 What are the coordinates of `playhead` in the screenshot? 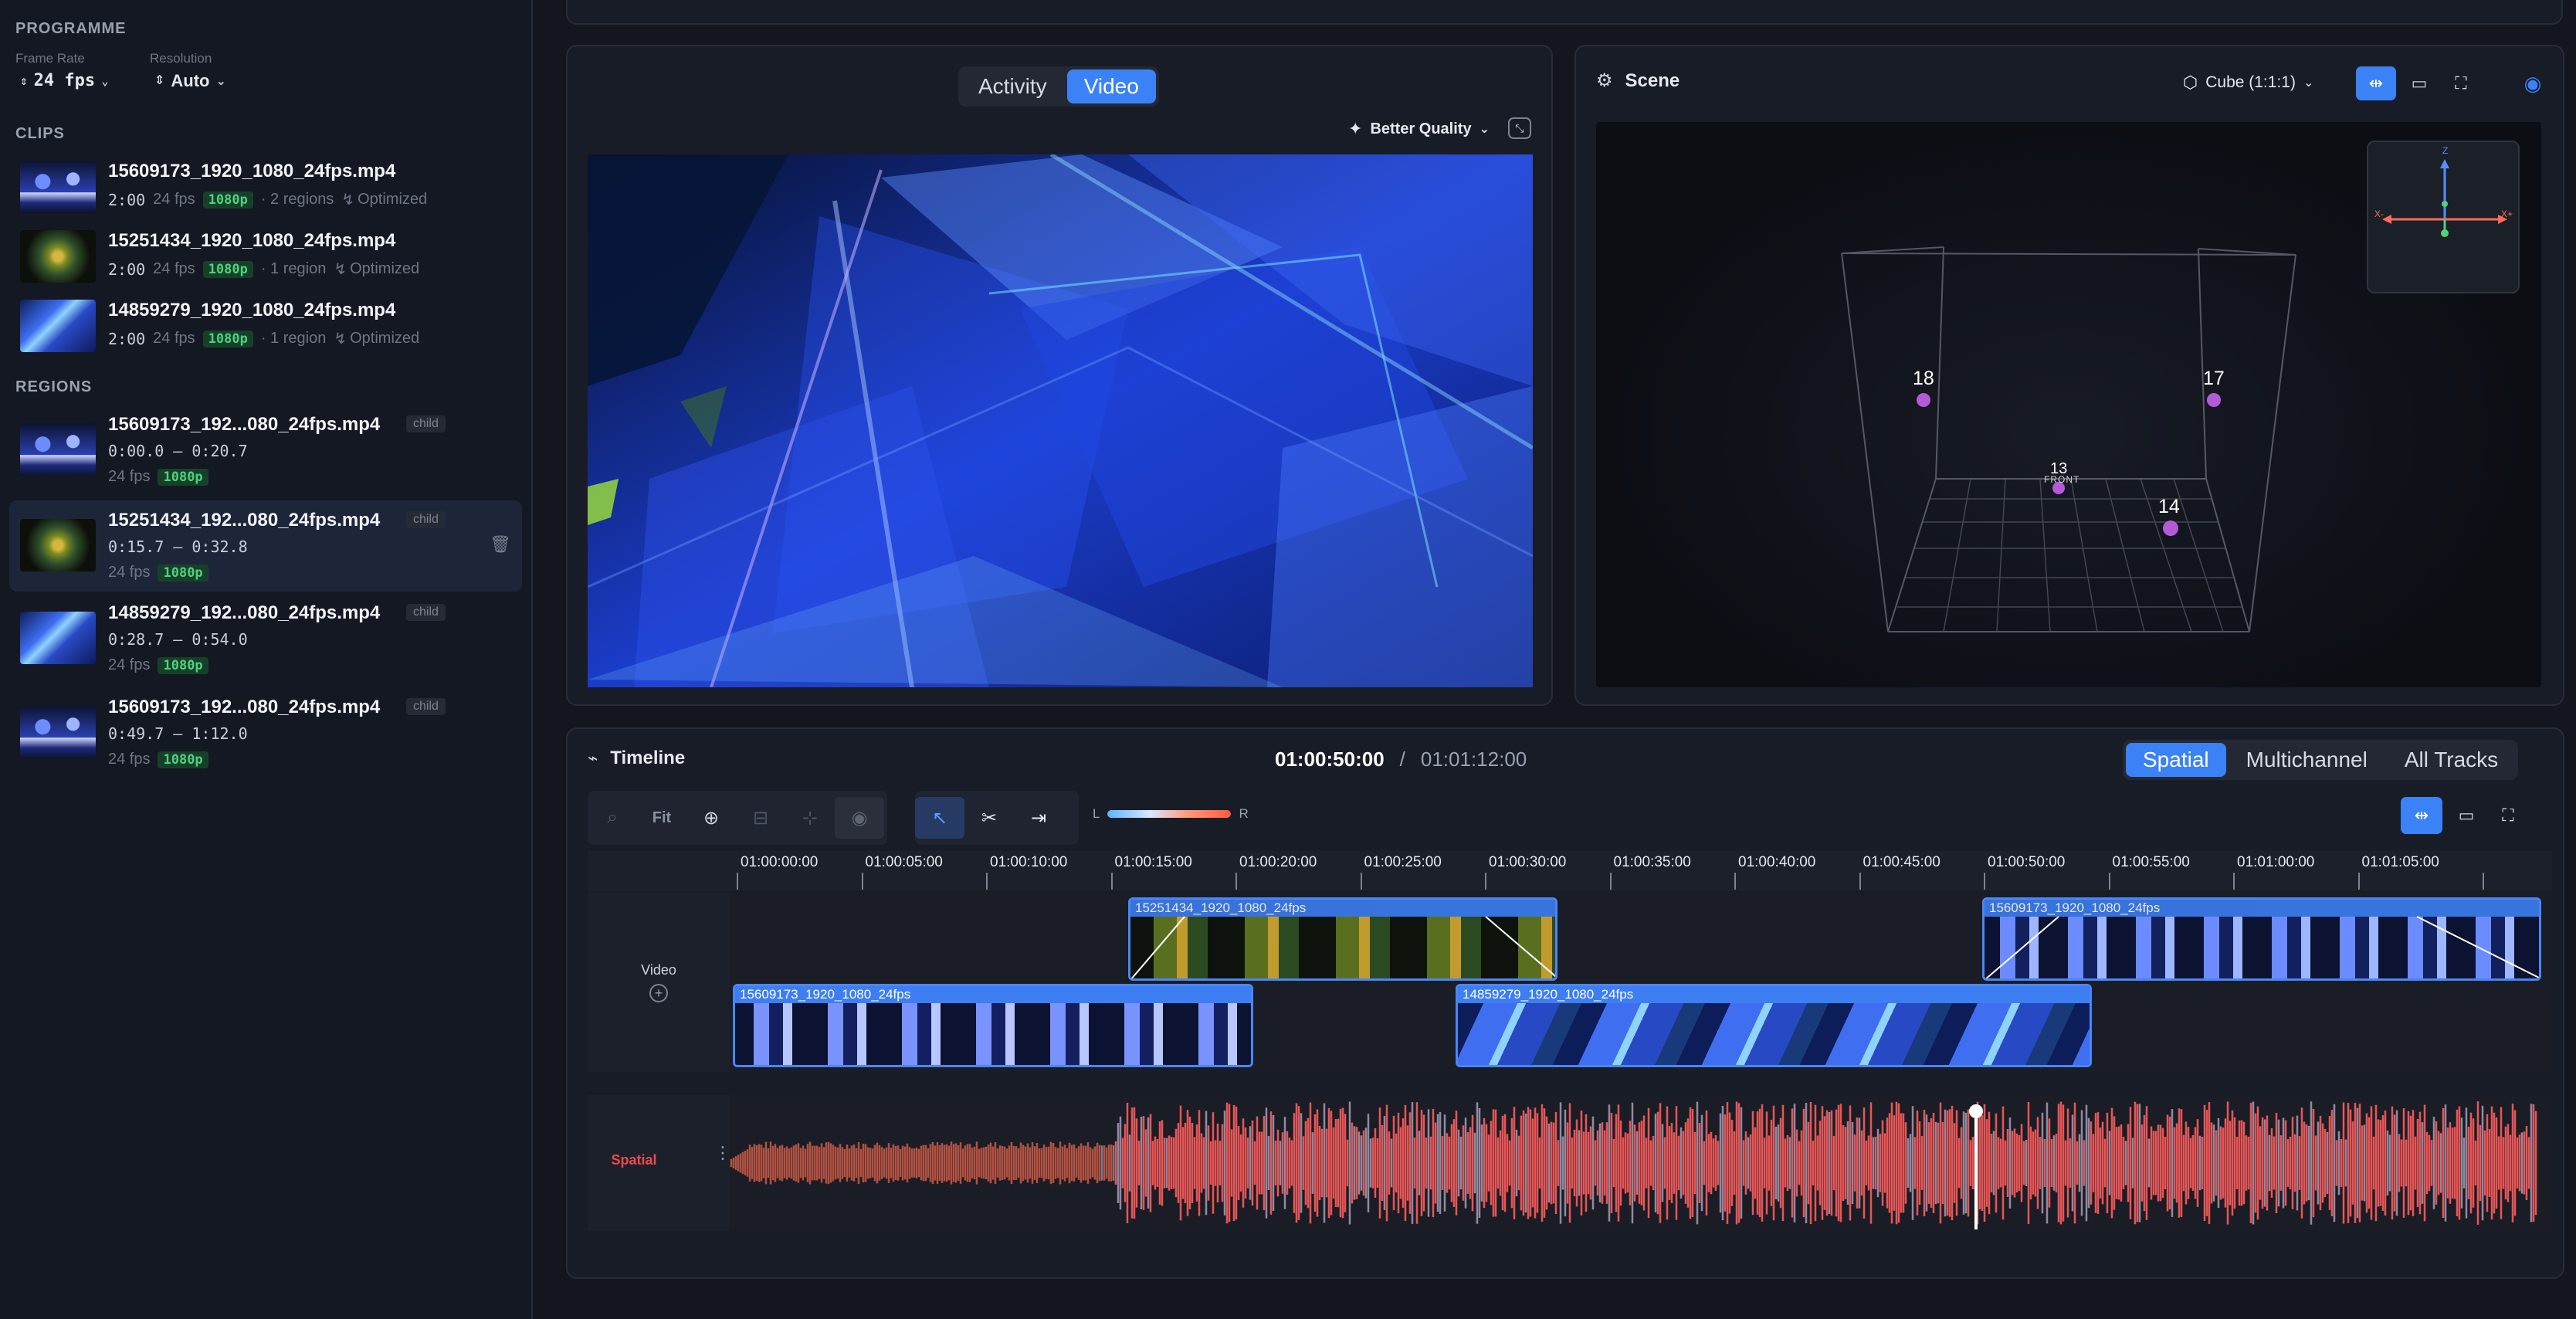 It's located at (1976, 1169).